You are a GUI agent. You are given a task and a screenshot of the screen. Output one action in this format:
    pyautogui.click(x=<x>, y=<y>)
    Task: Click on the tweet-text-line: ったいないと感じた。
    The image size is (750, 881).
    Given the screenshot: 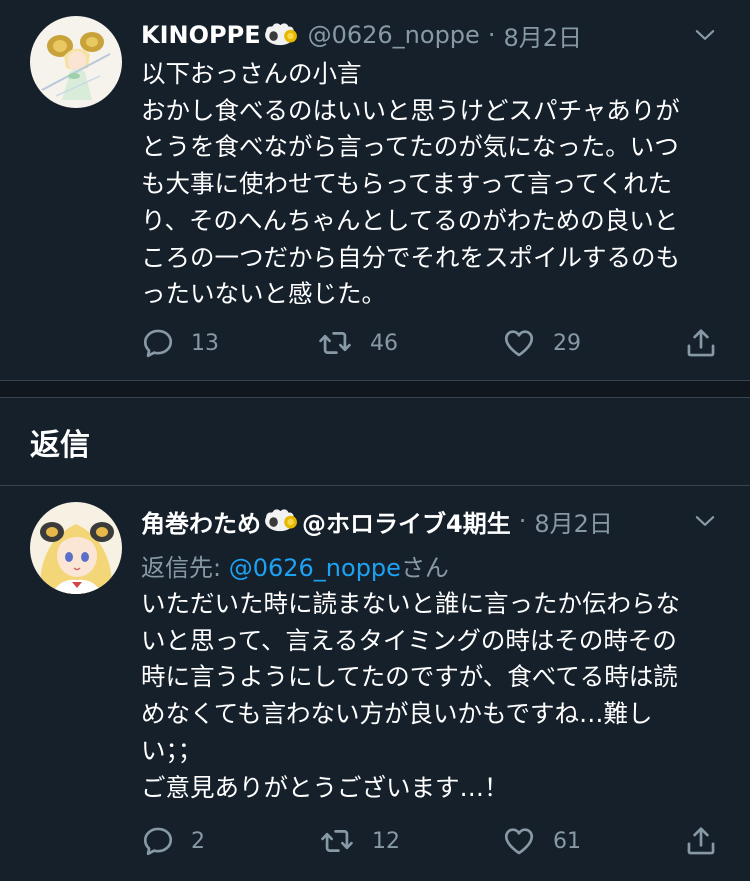 What is the action you would take?
    pyautogui.click(x=263, y=294)
    